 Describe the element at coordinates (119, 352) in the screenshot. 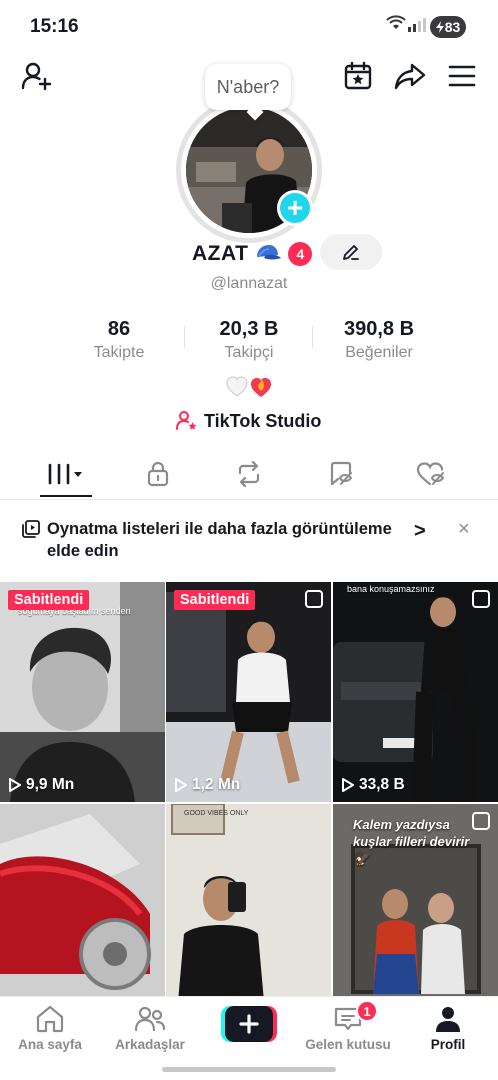

I see `following-label: Takipte` at that location.